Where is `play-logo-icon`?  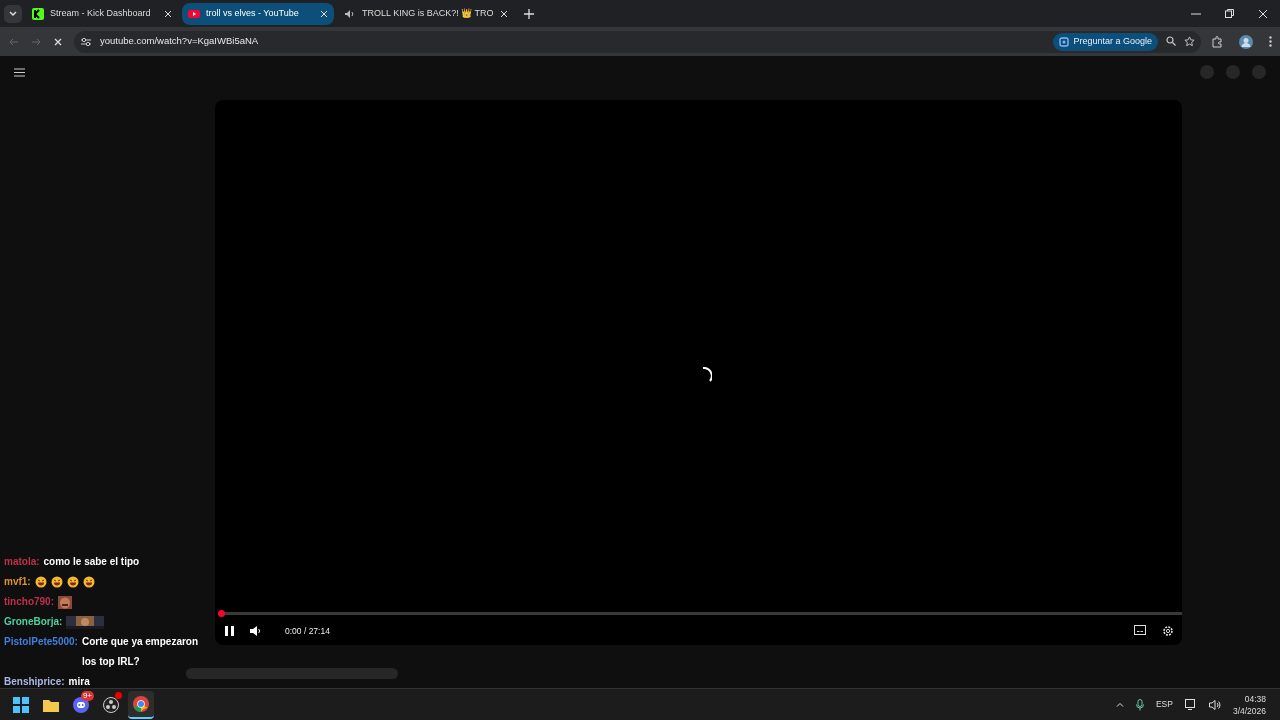 play-logo-icon is located at coordinates (194, 13).